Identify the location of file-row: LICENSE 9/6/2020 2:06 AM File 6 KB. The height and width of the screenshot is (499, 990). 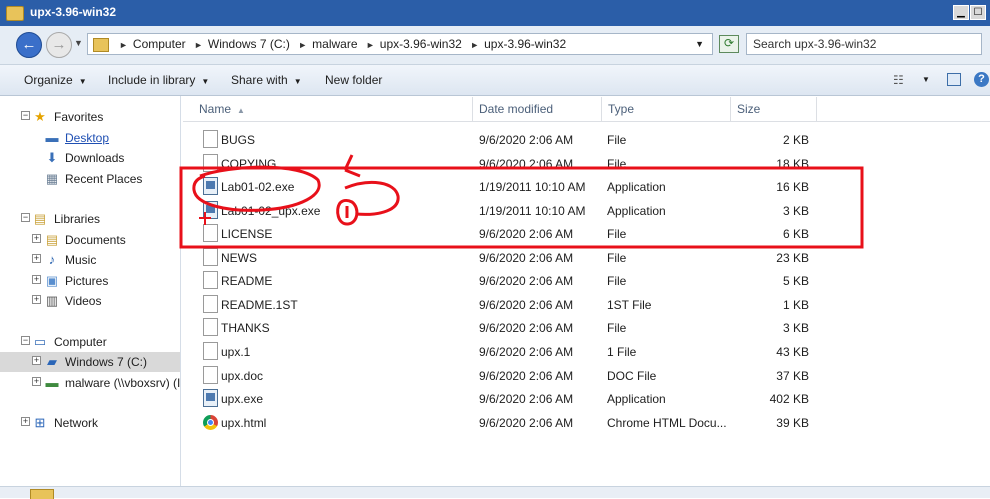
(586, 233).